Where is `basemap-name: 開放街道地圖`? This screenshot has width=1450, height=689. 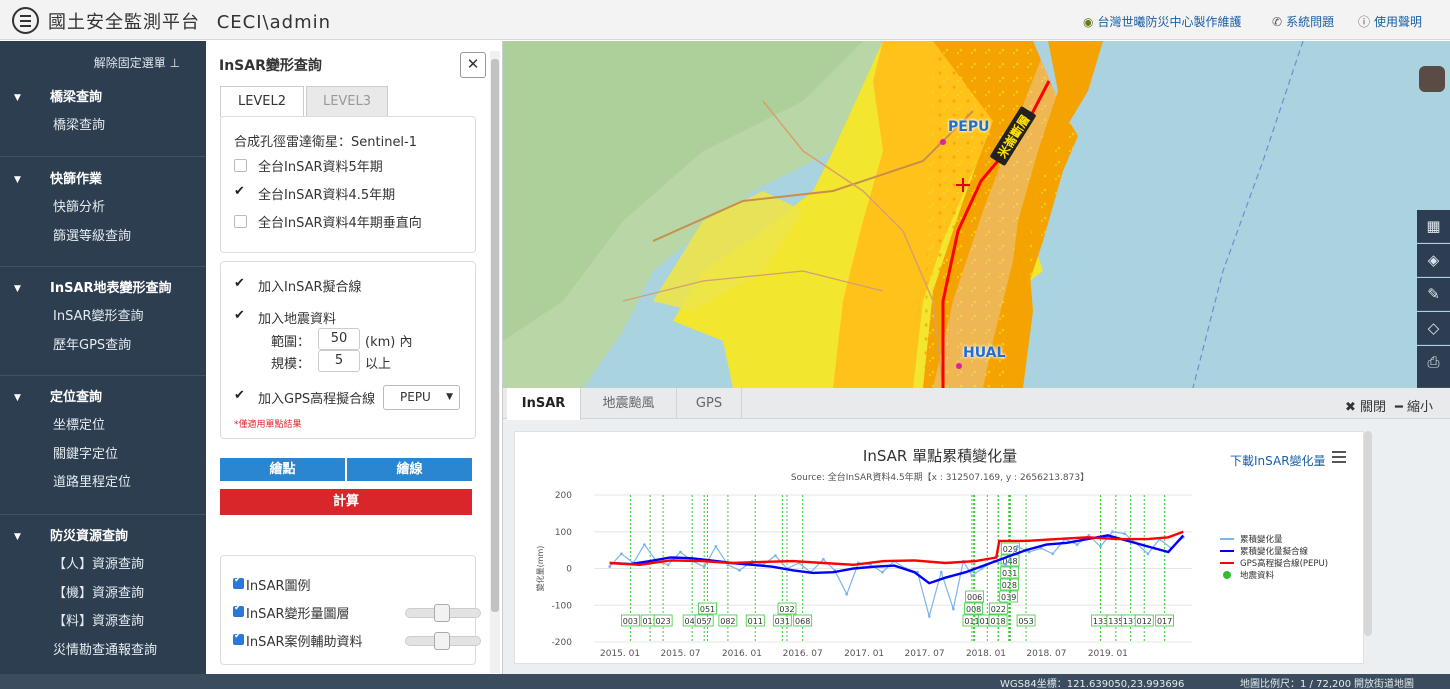 basemap-name: 開放街道地圖 is located at coordinates (1384, 682).